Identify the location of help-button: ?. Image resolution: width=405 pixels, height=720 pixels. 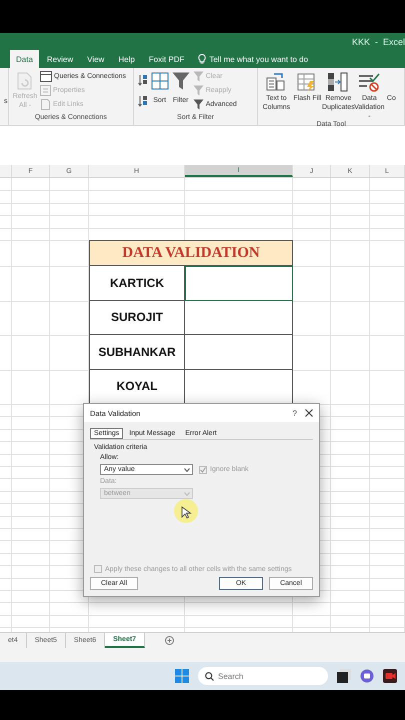
(294, 413).